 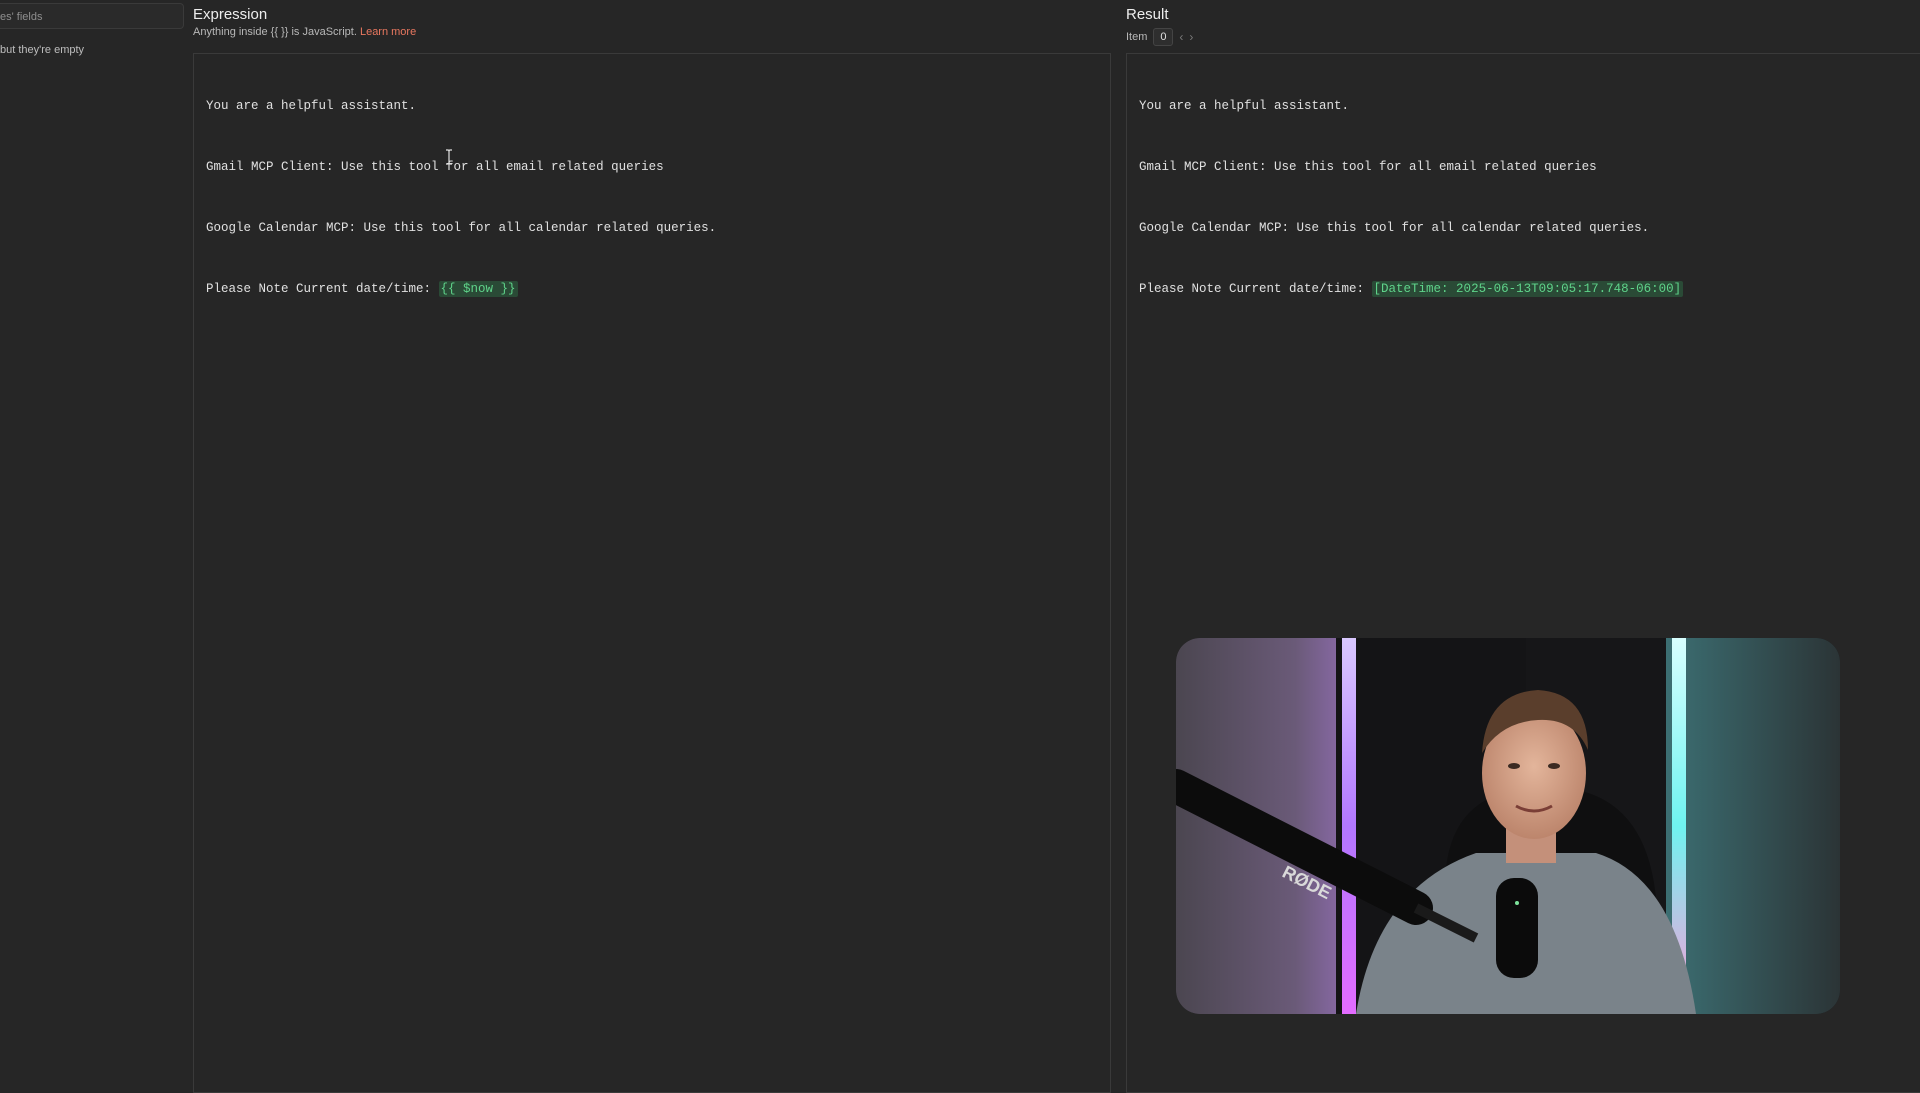 I want to click on text-cursor-icon, so click(x=449, y=157).